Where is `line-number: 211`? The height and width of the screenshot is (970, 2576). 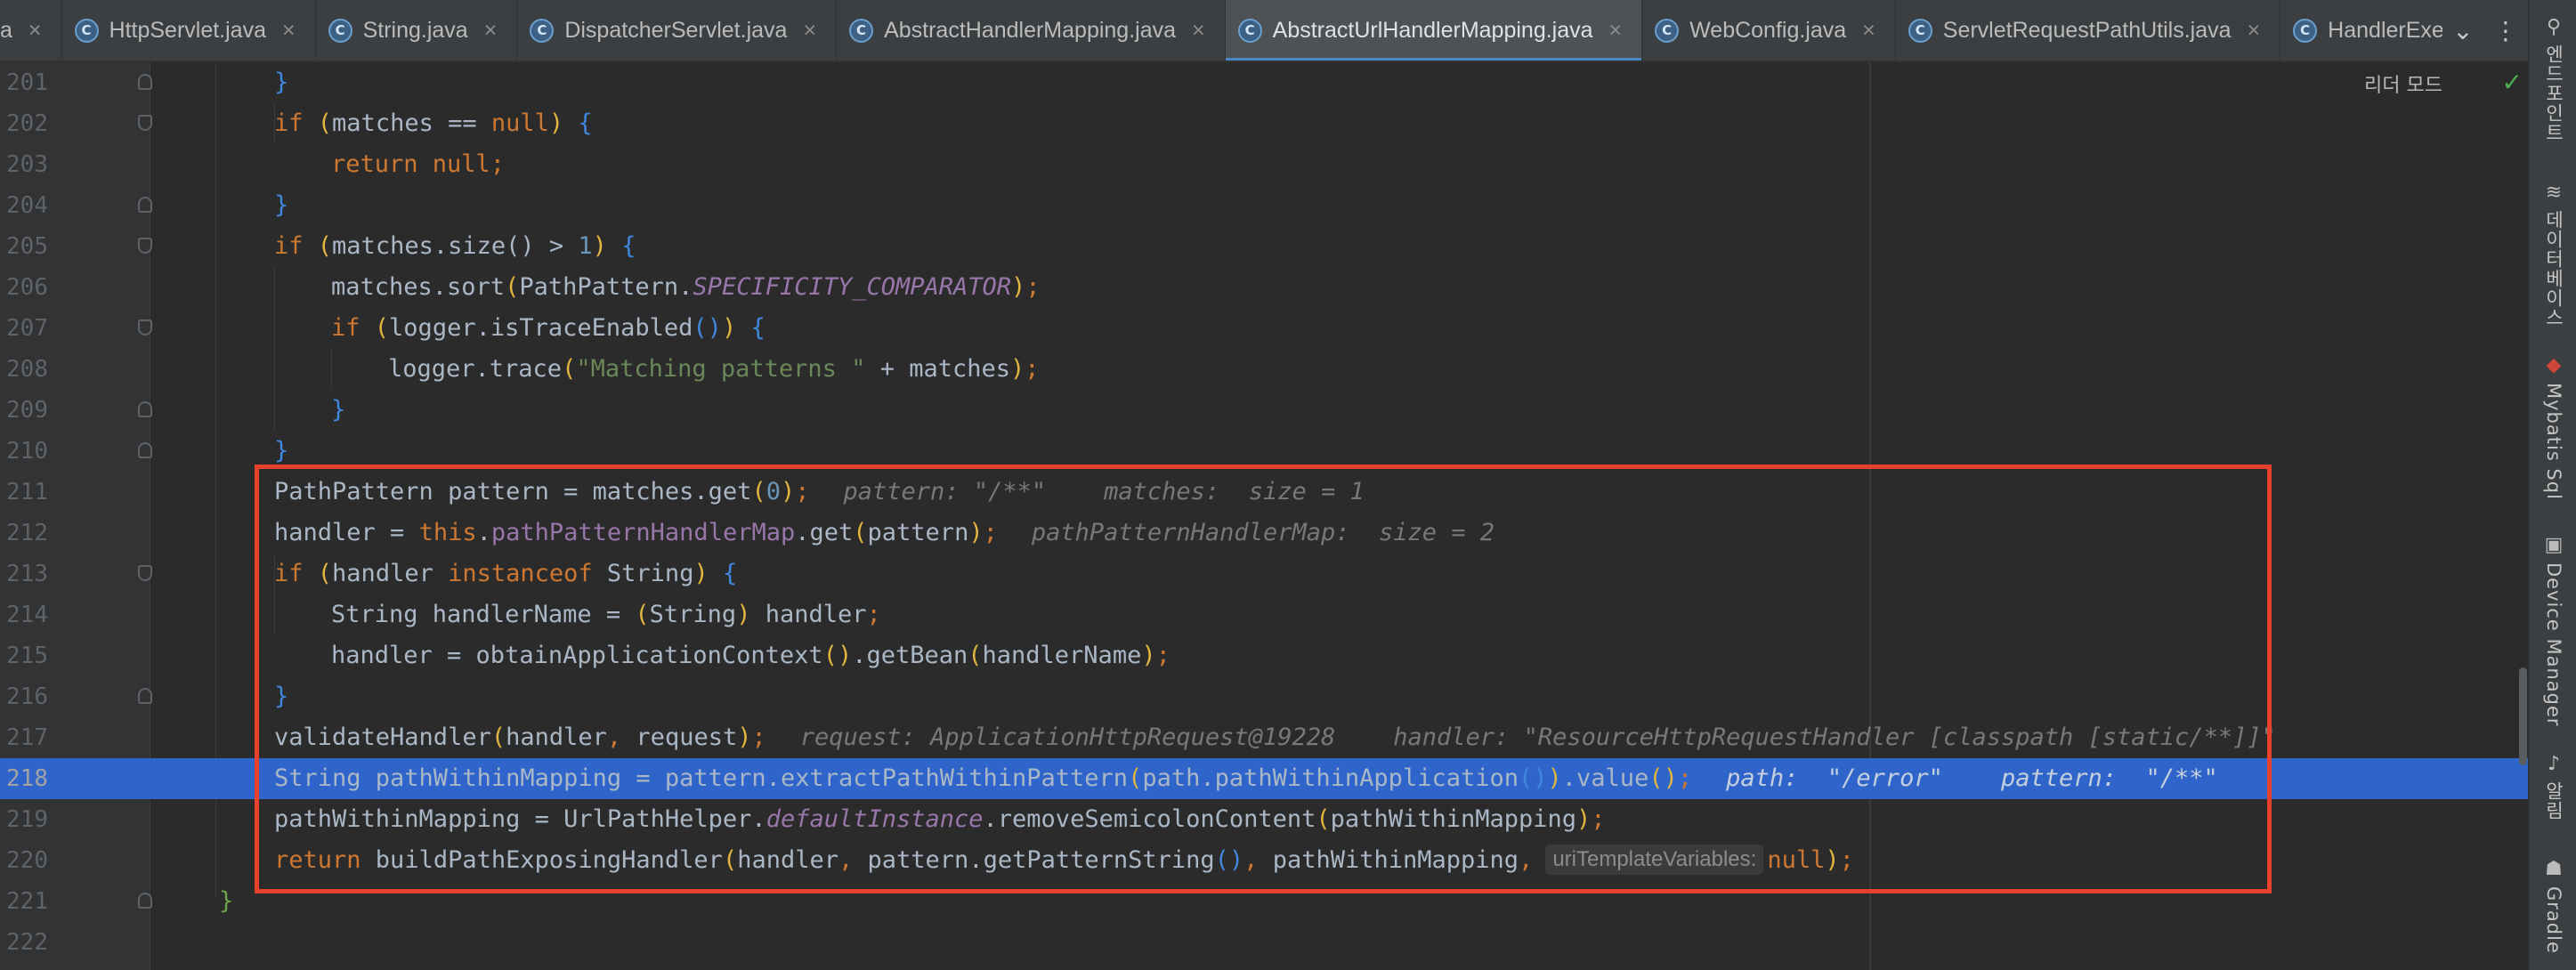 line-number: 211 is located at coordinates (27, 492).